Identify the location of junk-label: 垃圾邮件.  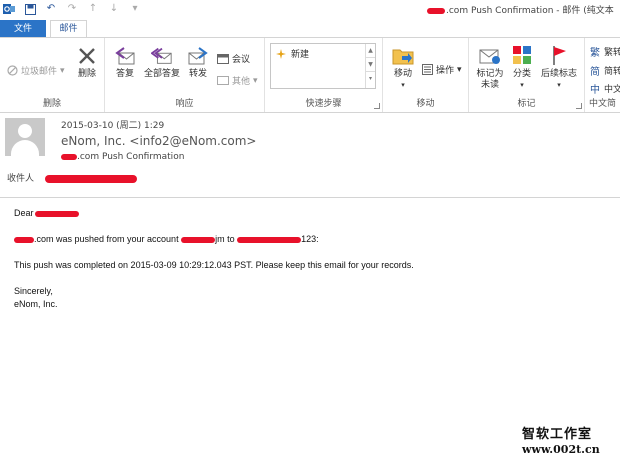
(39, 72).